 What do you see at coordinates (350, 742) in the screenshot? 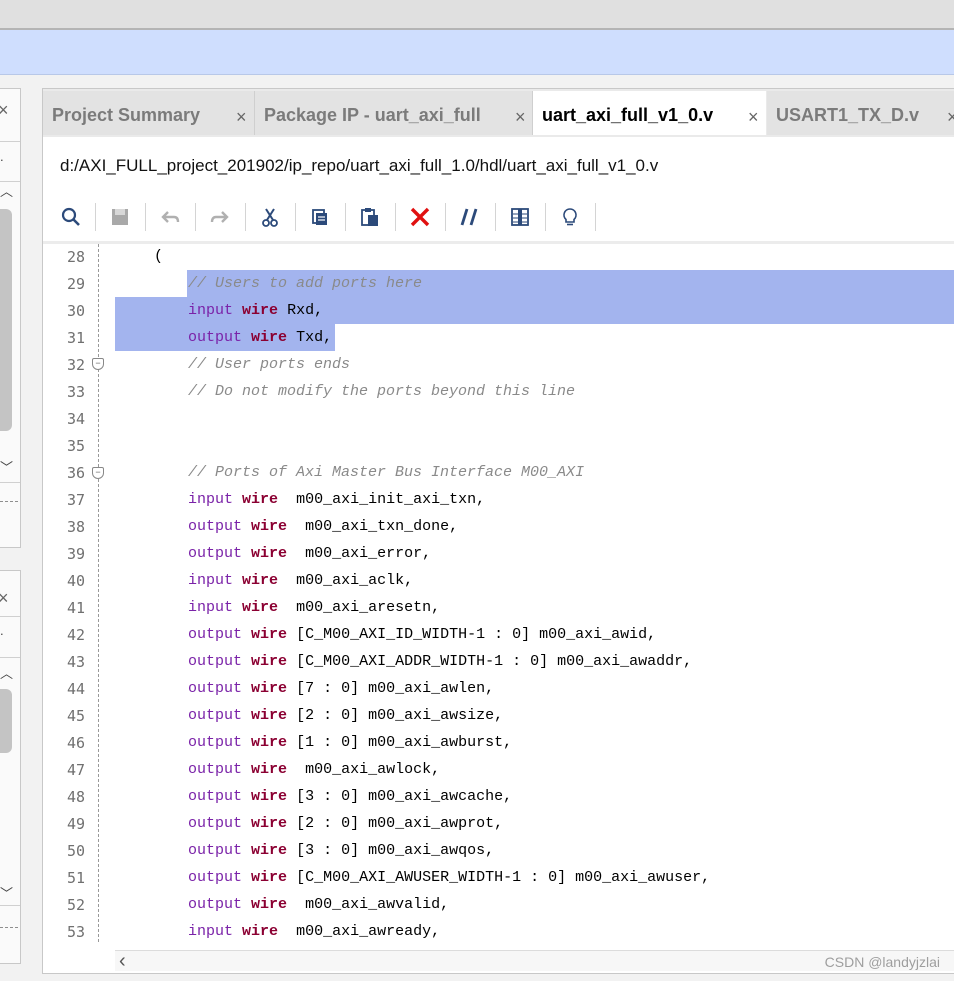
I see `code-line: output wire [1 : 0] m00_axi_awburst,` at bounding box center [350, 742].